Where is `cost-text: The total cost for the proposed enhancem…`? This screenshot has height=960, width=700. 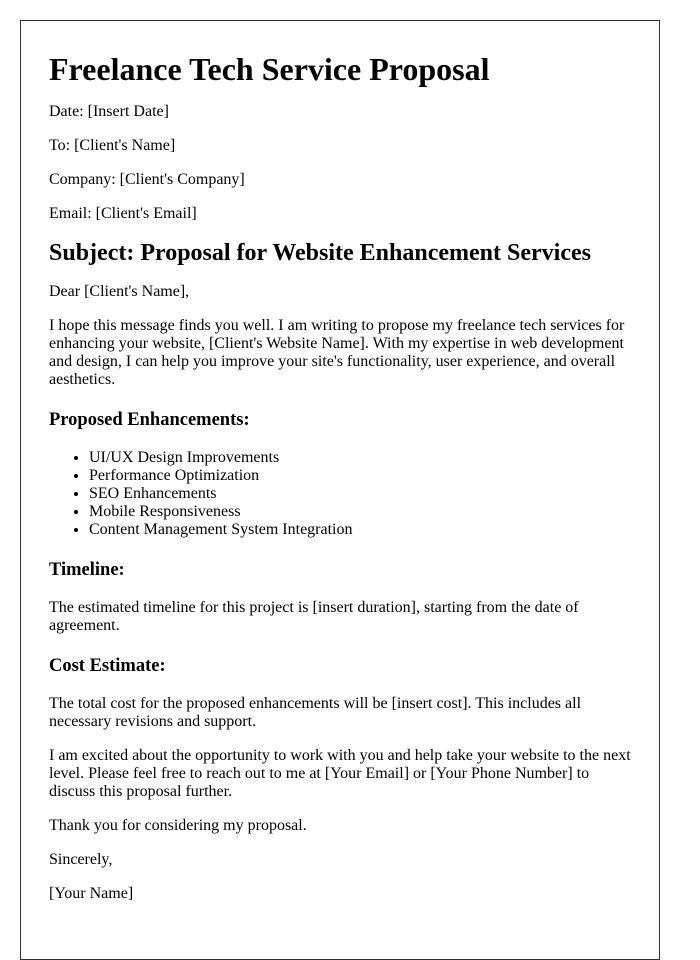 cost-text: The total cost for the proposed enhancem… is located at coordinates (315, 712).